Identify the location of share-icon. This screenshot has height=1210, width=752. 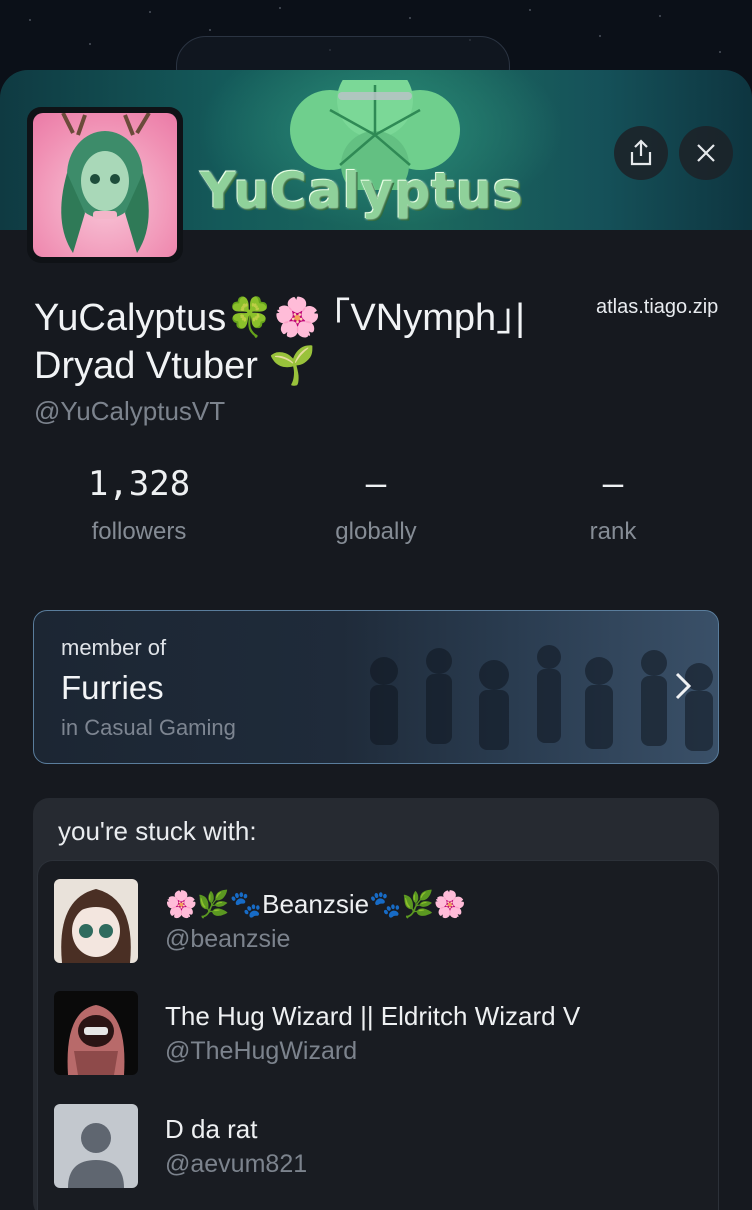
(641, 152).